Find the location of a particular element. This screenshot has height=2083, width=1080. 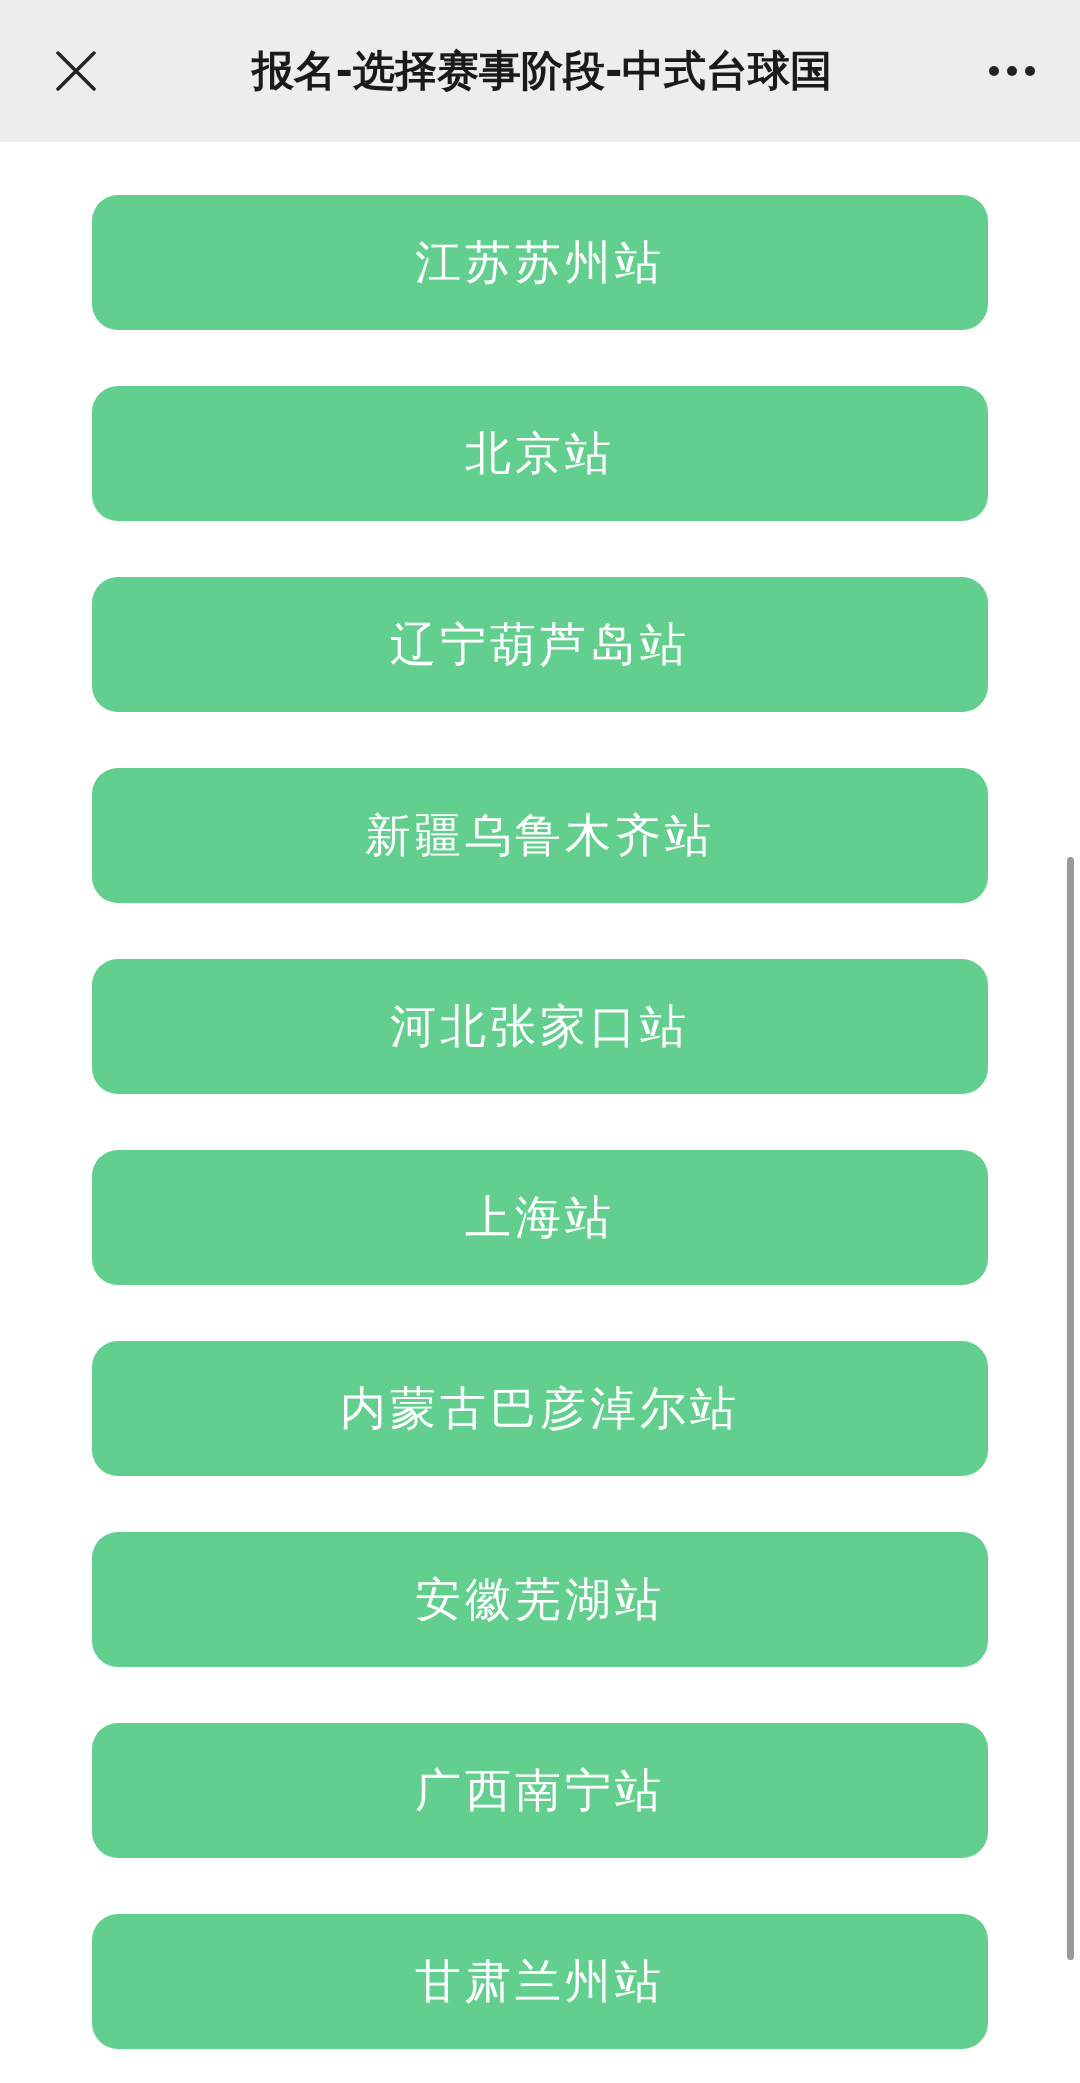

station-button: 河北张家口站 is located at coordinates (540, 1026).